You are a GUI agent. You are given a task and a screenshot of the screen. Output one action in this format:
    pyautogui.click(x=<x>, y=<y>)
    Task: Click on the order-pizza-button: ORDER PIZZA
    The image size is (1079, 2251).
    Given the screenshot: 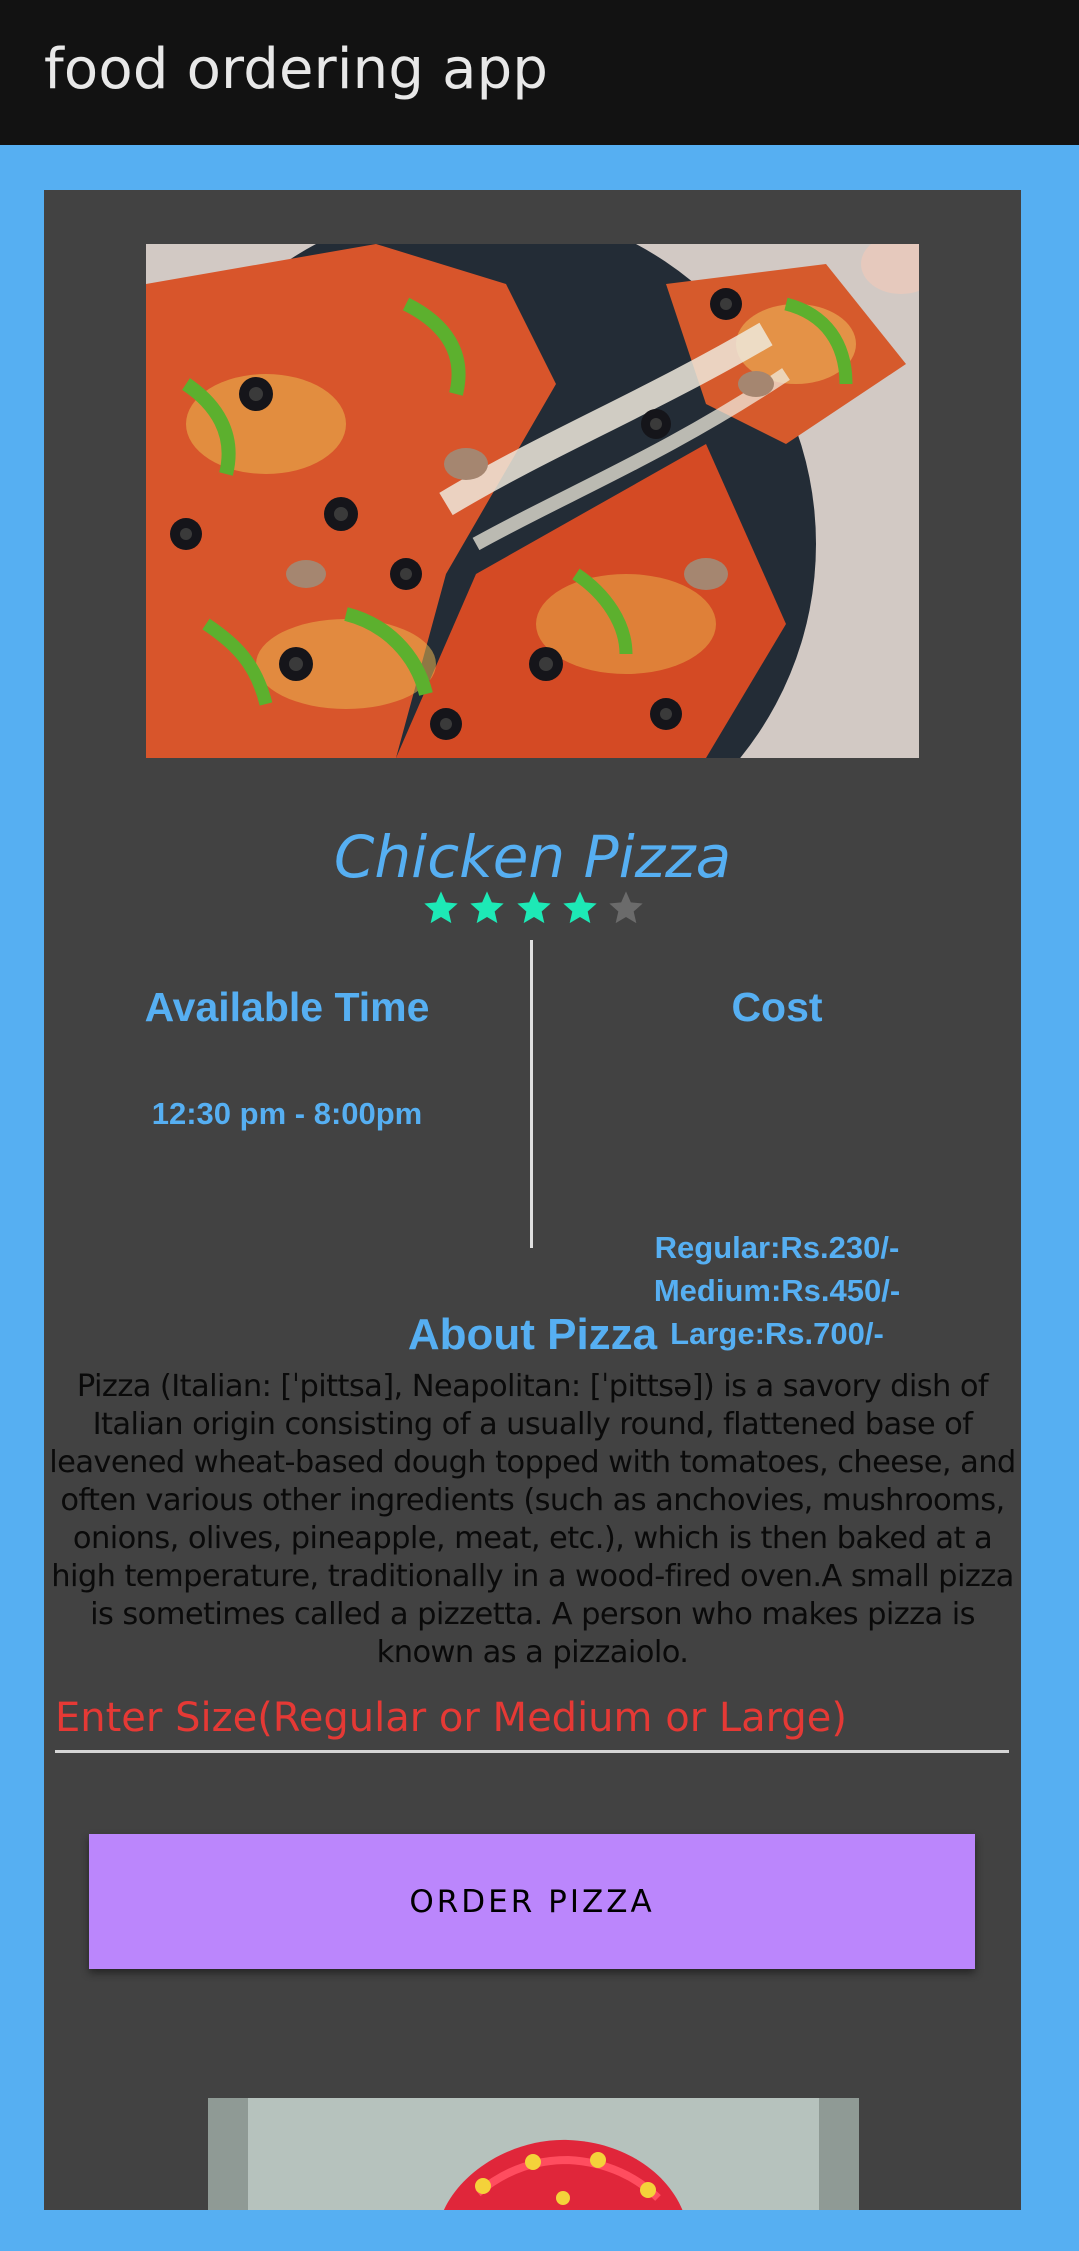 What is the action you would take?
    pyautogui.click(x=532, y=1901)
    